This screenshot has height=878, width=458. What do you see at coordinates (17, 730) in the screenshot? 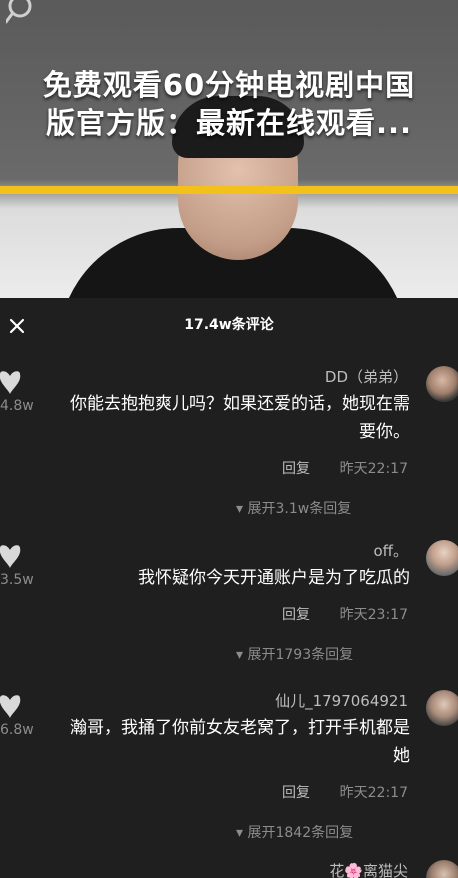
I see `like-count: 6.8w` at bounding box center [17, 730].